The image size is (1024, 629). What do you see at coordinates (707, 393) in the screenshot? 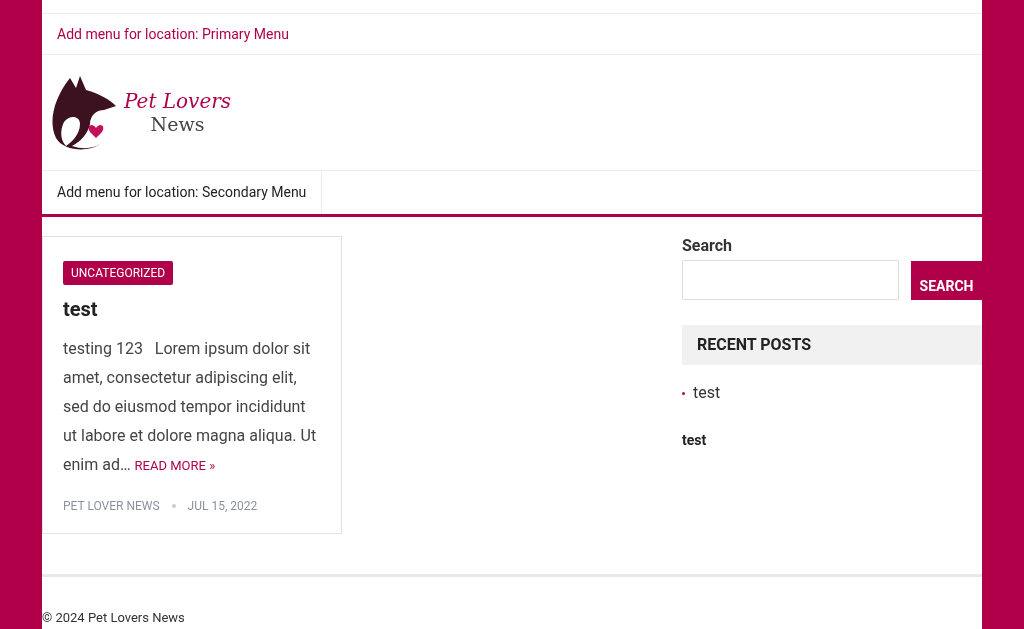
I see `recent-post-link: test` at bounding box center [707, 393].